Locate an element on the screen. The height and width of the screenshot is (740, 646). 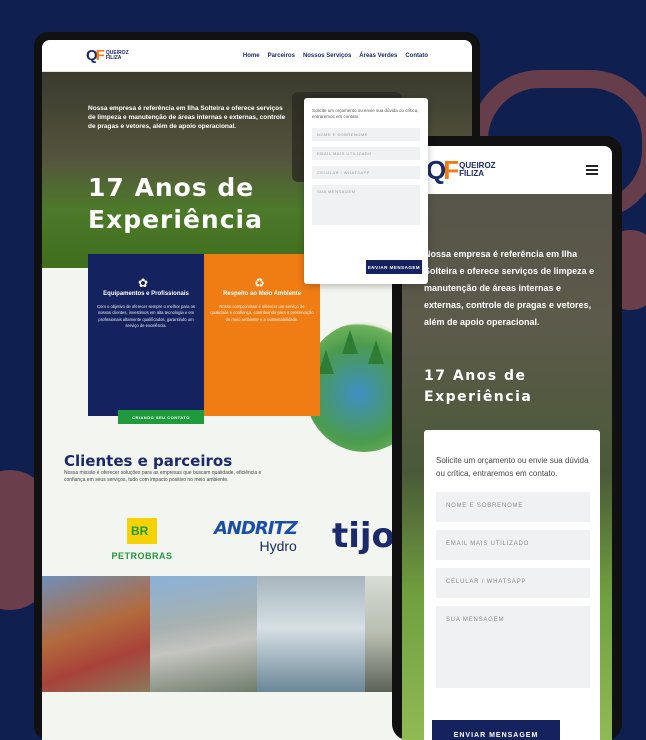
clients-title: Clientes e parceiros is located at coordinates (148, 461).